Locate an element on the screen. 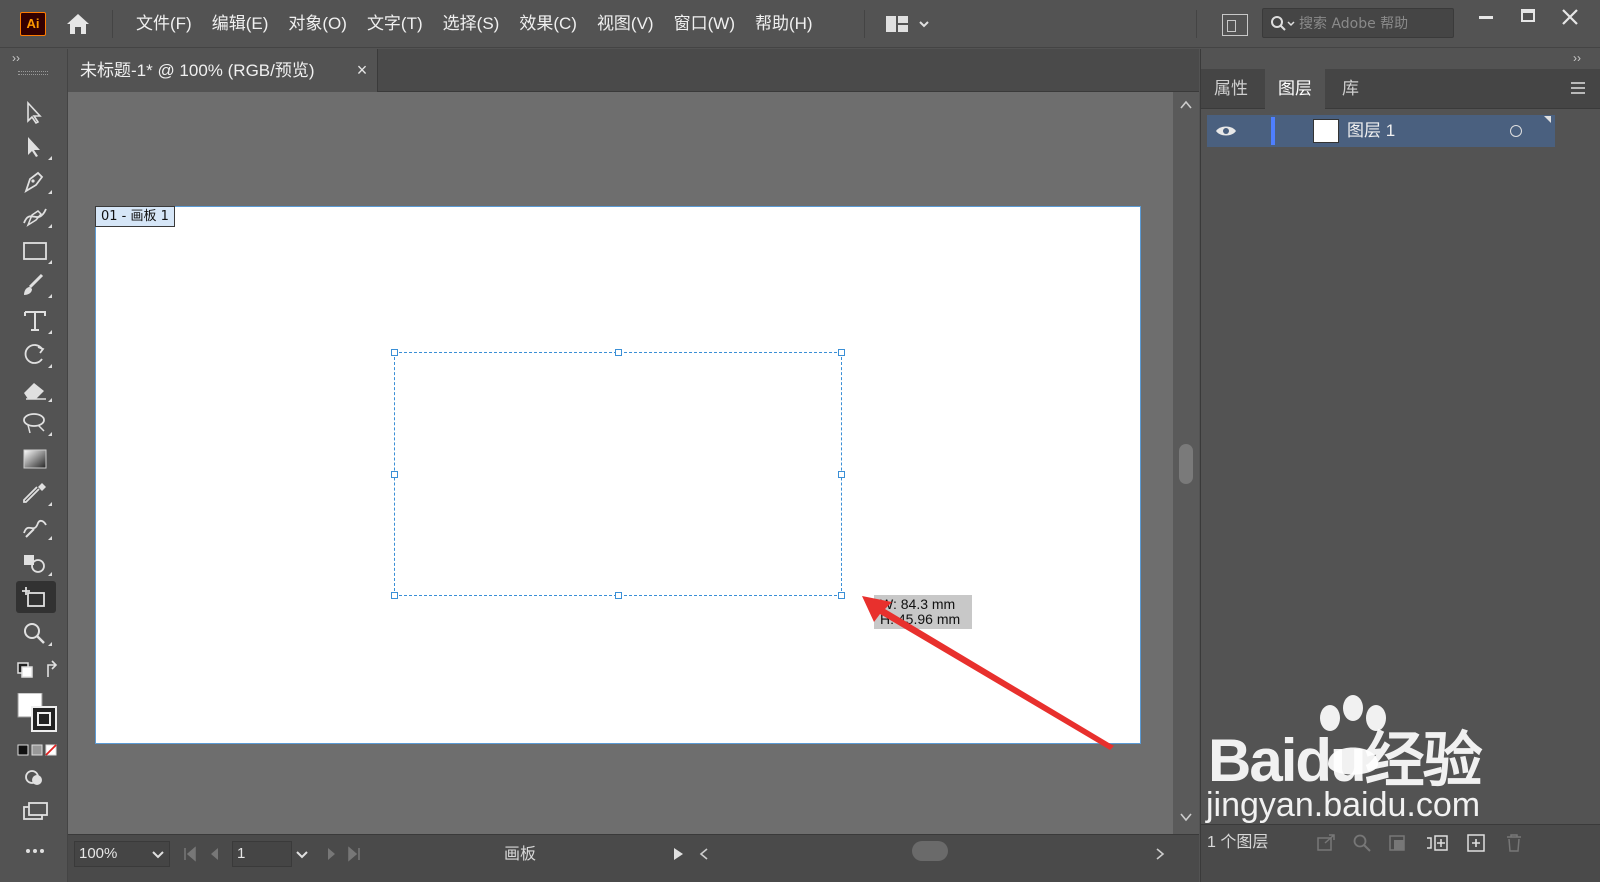  minimize-button is located at coordinates (1486, 17).